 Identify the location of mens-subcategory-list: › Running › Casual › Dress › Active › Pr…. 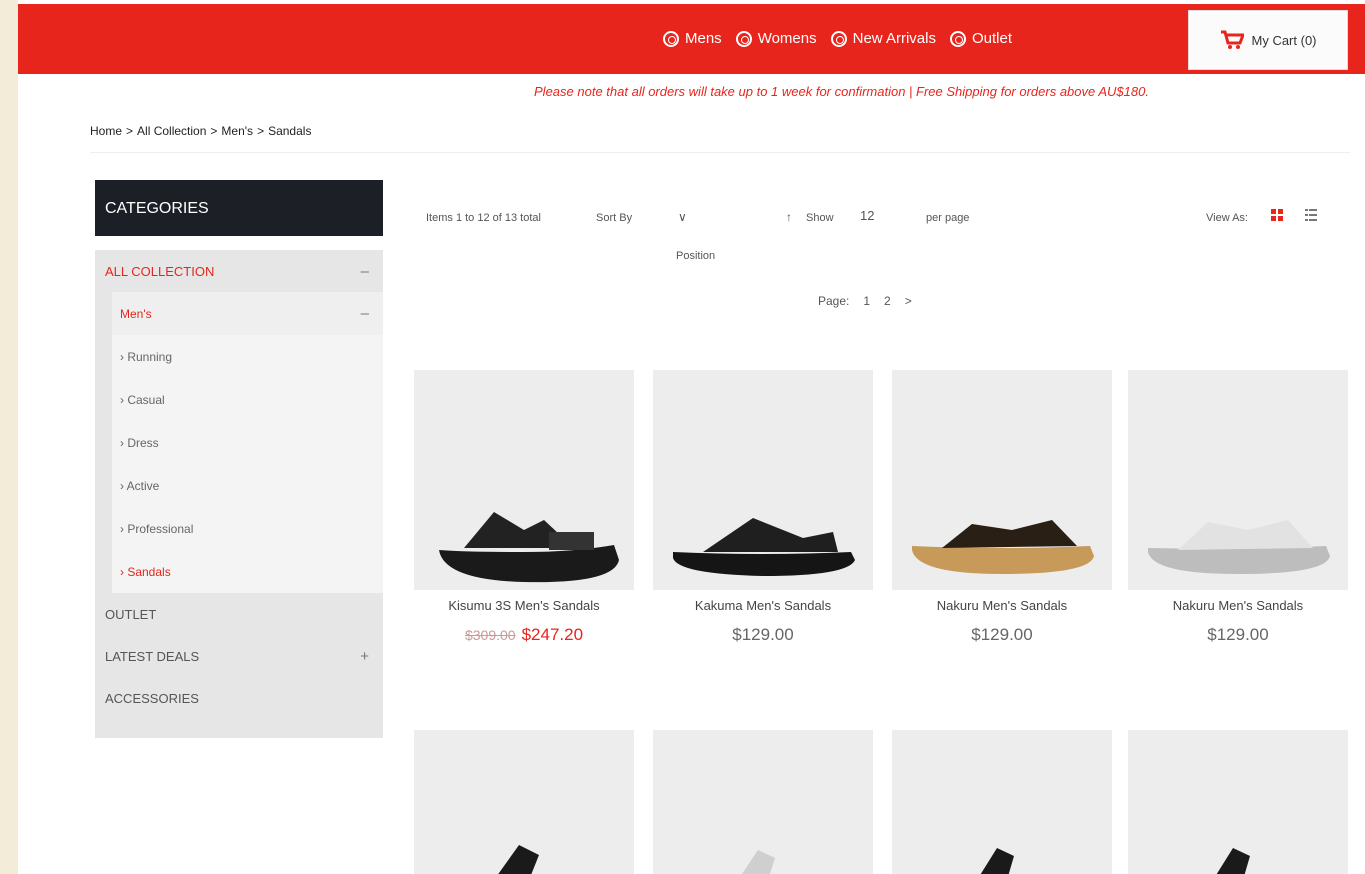
(247, 464).